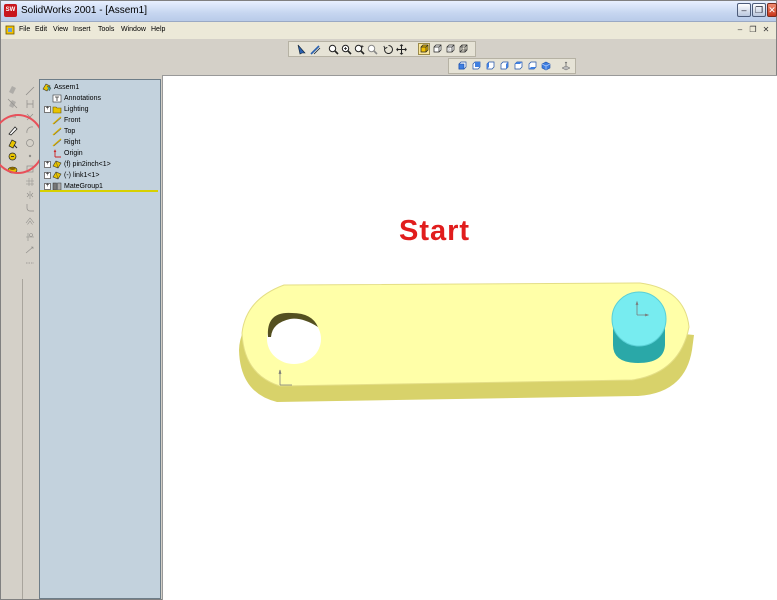 The height and width of the screenshot is (600, 777). I want to click on select-icon, so click(301, 49).